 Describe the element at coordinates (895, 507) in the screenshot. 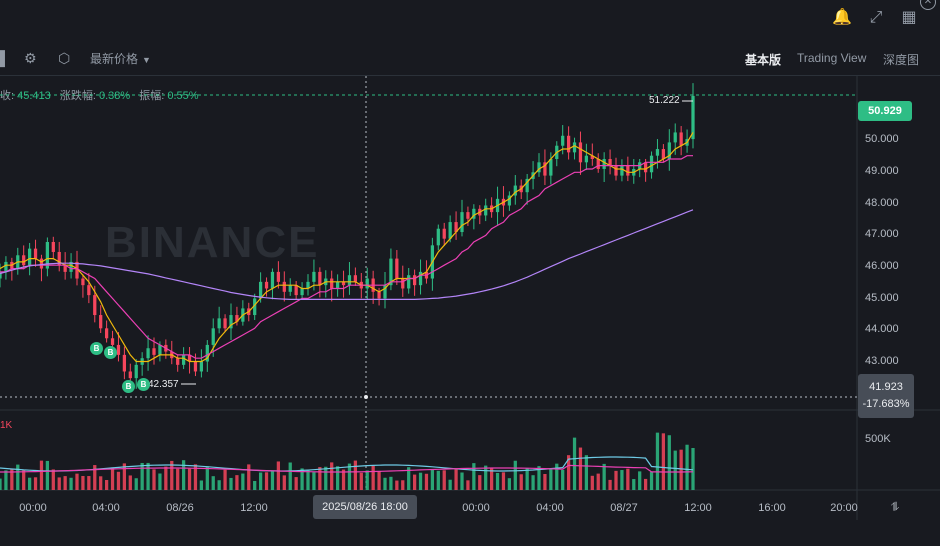

I see `reset-zoom-icon: ⥮` at that location.